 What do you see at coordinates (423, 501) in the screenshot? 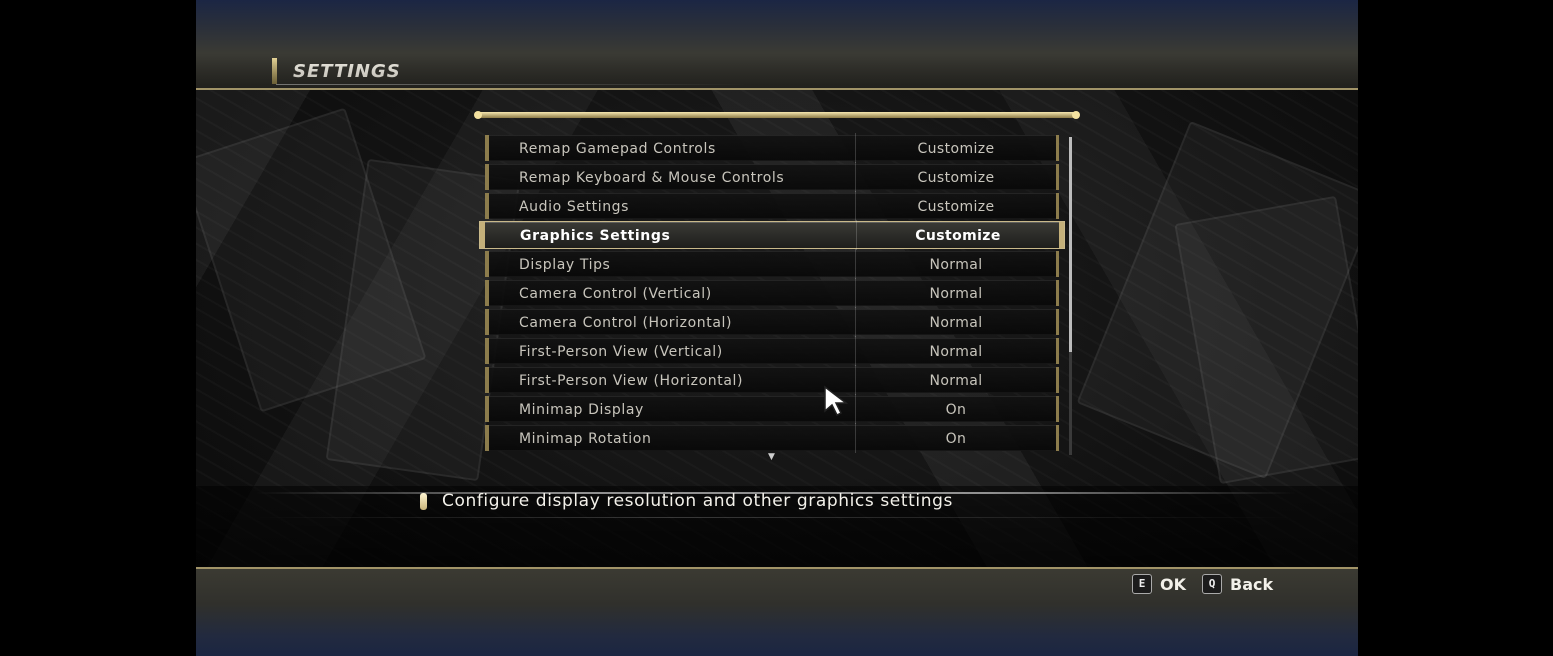
I see `description-bullet-icon` at bounding box center [423, 501].